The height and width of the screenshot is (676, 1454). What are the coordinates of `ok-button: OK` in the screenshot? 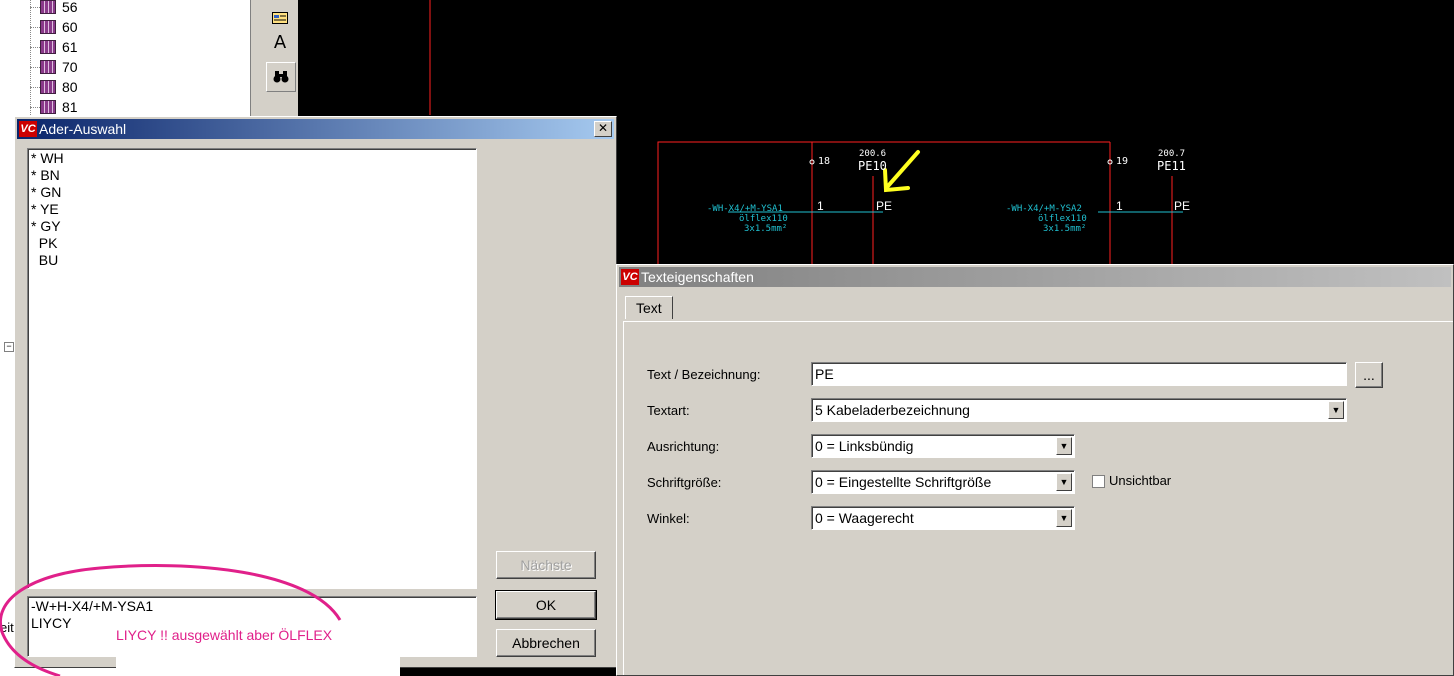 It's located at (546, 605).